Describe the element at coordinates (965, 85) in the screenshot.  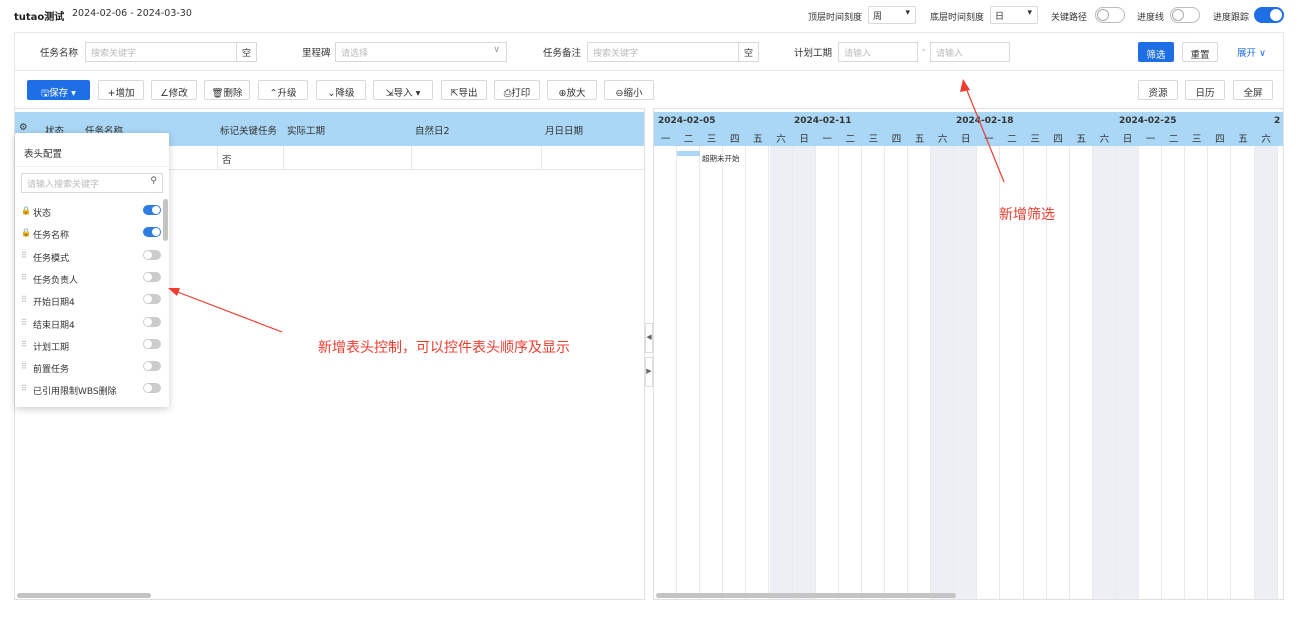
I see `arrow-head-new-filter` at that location.